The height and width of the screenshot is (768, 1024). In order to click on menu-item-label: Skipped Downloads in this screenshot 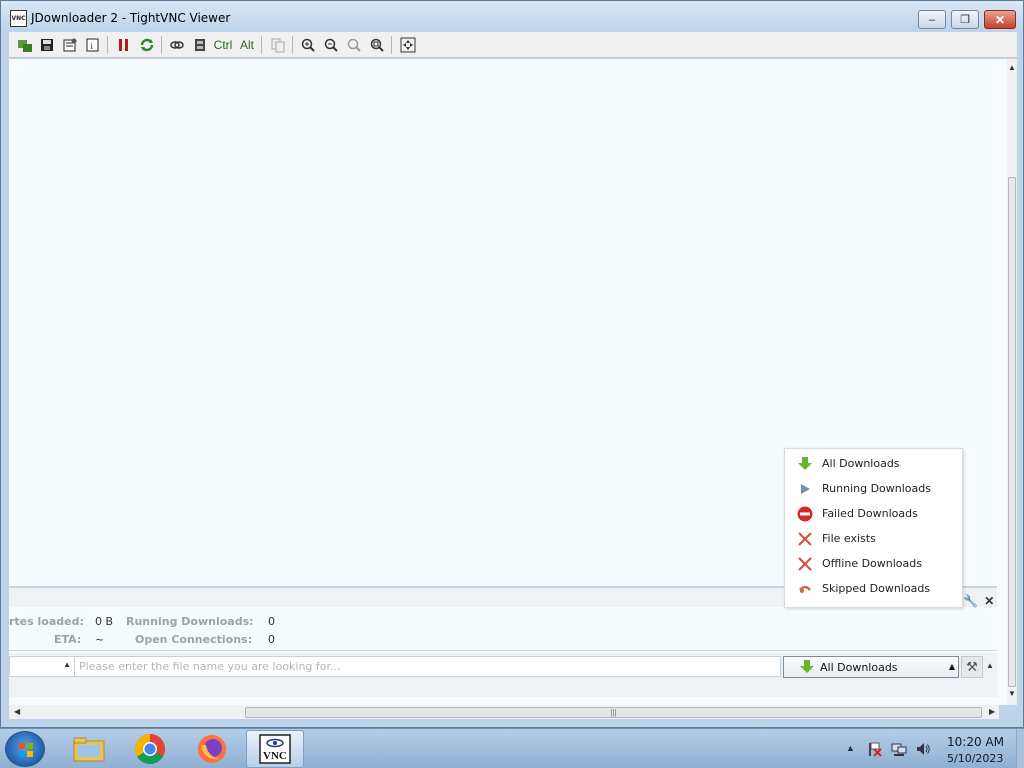, I will do `click(876, 588)`.